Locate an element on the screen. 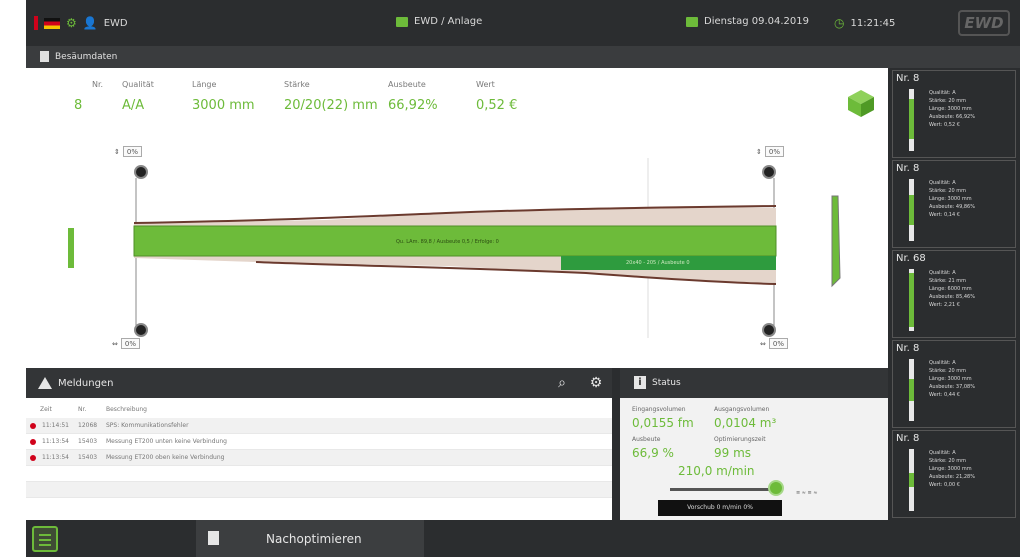 The image size is (1020, 557). section-title-wrap: Besäumdaten is located at coordinates (78, 56).